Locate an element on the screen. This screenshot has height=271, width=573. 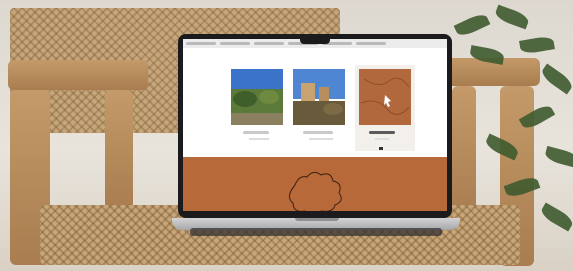
photo-map is located at coordinates (385, 97).